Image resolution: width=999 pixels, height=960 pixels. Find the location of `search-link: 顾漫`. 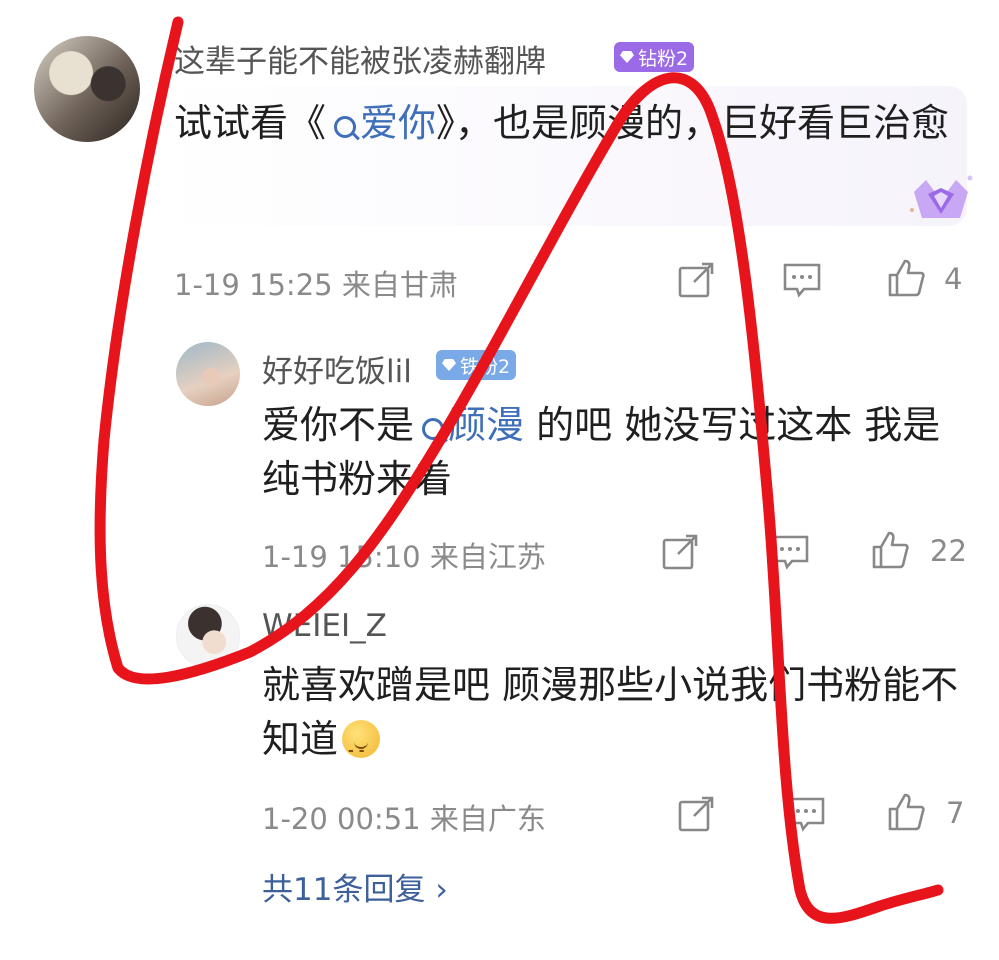

search-link: 顾漫 is located at coordinates (469, 425).